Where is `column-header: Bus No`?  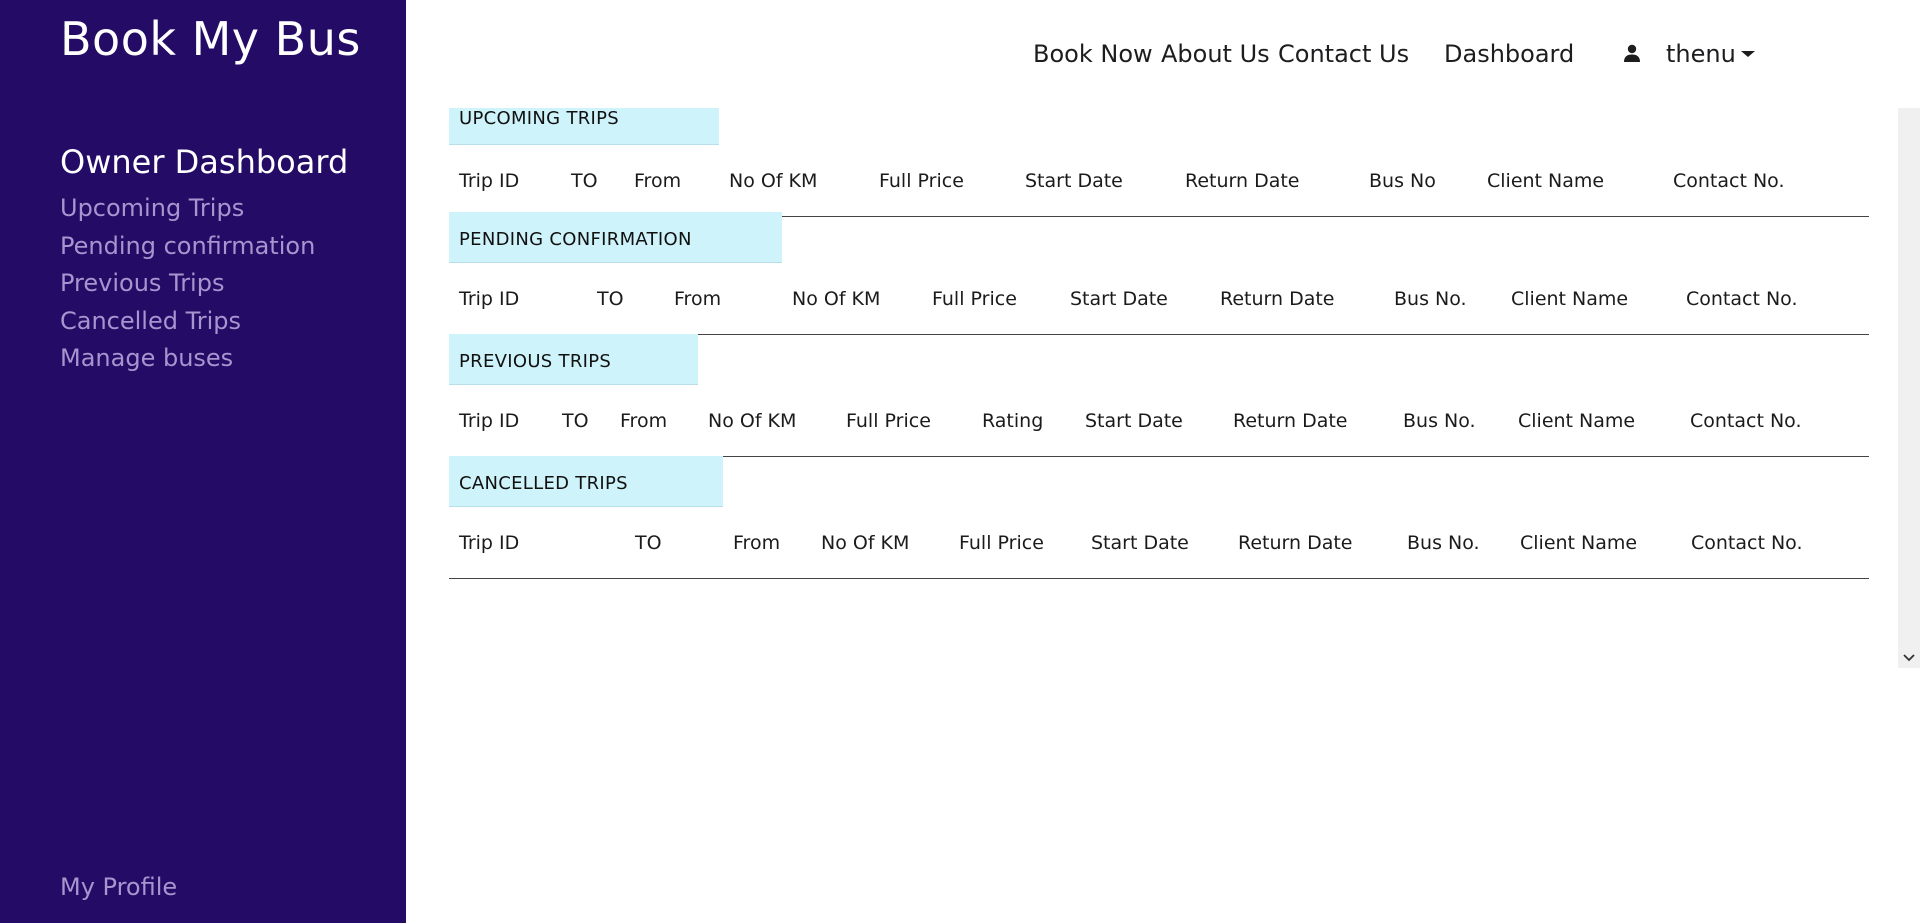 column-header: Bus No is located at coordinates (1402, 181).